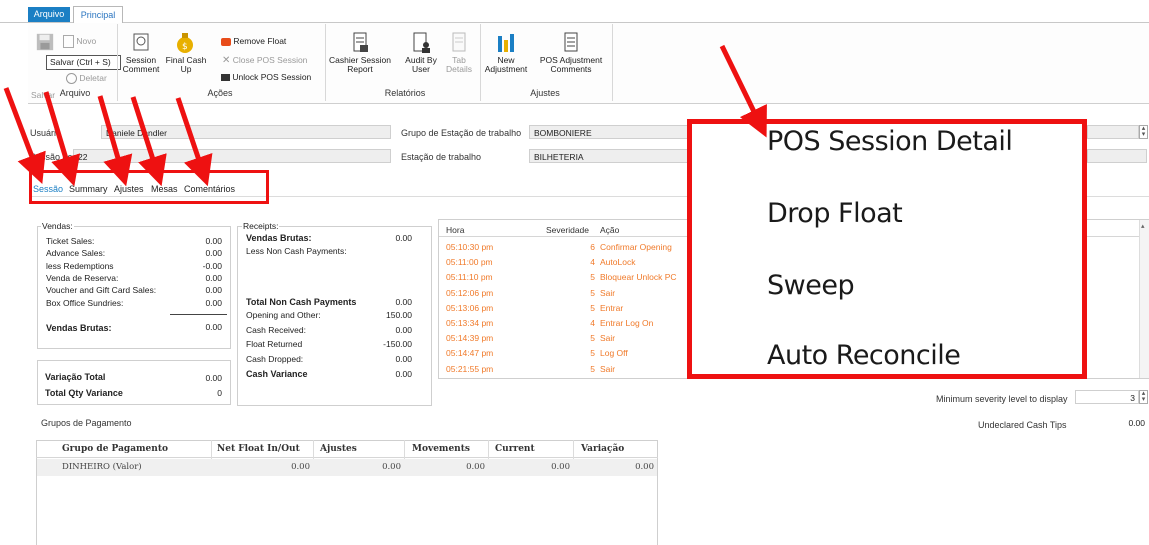 This screenshot has height=545, width=1149. Describe the element at coordinates (148, 141) in the screenshot. I see `arrow-mesas` at that location.